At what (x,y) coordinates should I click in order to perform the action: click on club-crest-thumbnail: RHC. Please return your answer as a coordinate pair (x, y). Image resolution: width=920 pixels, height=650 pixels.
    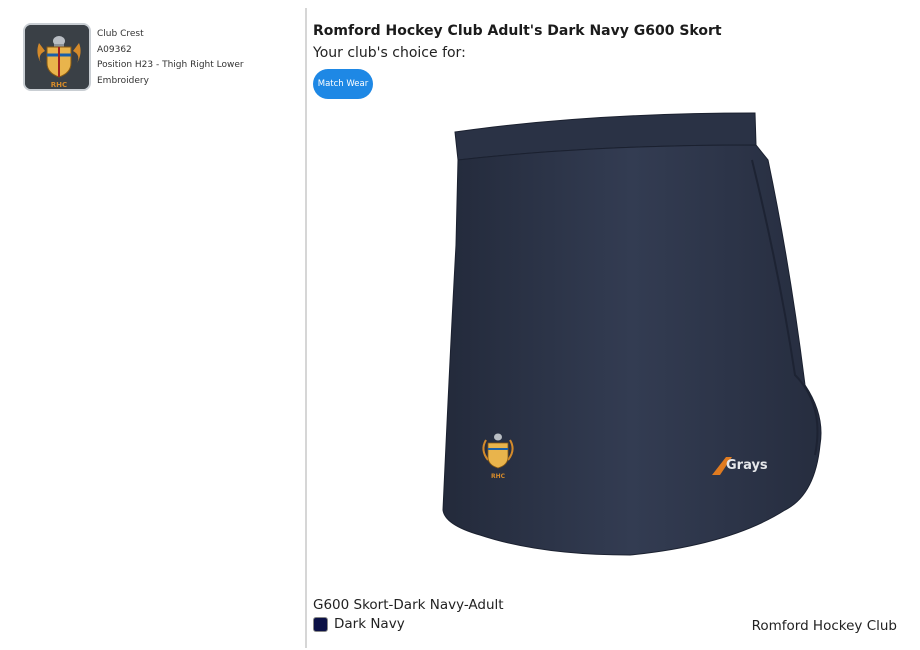
    Looking at the image, I should click on (57, 57).